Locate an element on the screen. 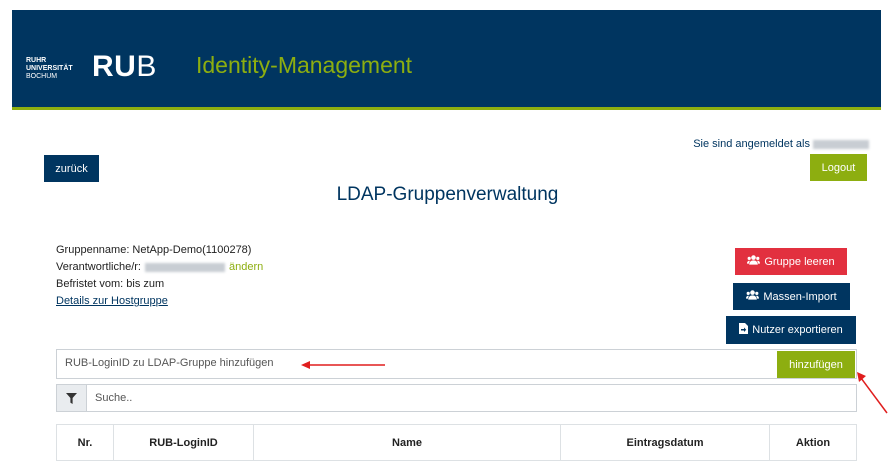 The width and height of the screenshot is (895, 461). logo-ru: RU is located at coordinates (114, 66).